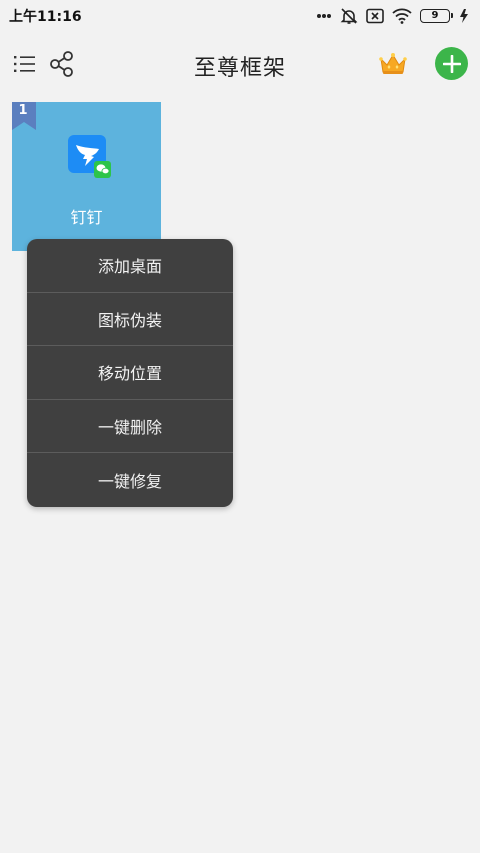 This screenshot has width=480, height=853. I want to click on status-icons: 9, so click(393, 16).